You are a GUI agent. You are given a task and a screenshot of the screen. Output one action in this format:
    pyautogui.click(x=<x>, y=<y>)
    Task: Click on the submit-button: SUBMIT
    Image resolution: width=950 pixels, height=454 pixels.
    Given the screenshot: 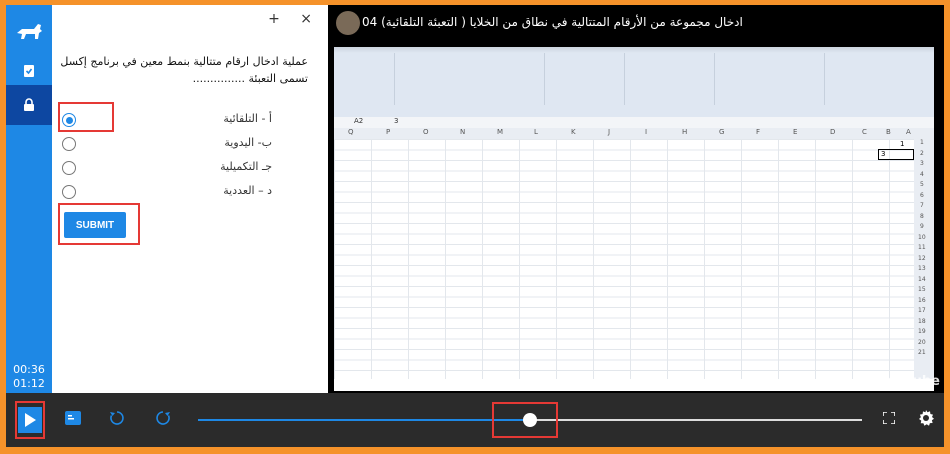 What is the action you would take?
    pyautogui.click(x=95, y=225)
    